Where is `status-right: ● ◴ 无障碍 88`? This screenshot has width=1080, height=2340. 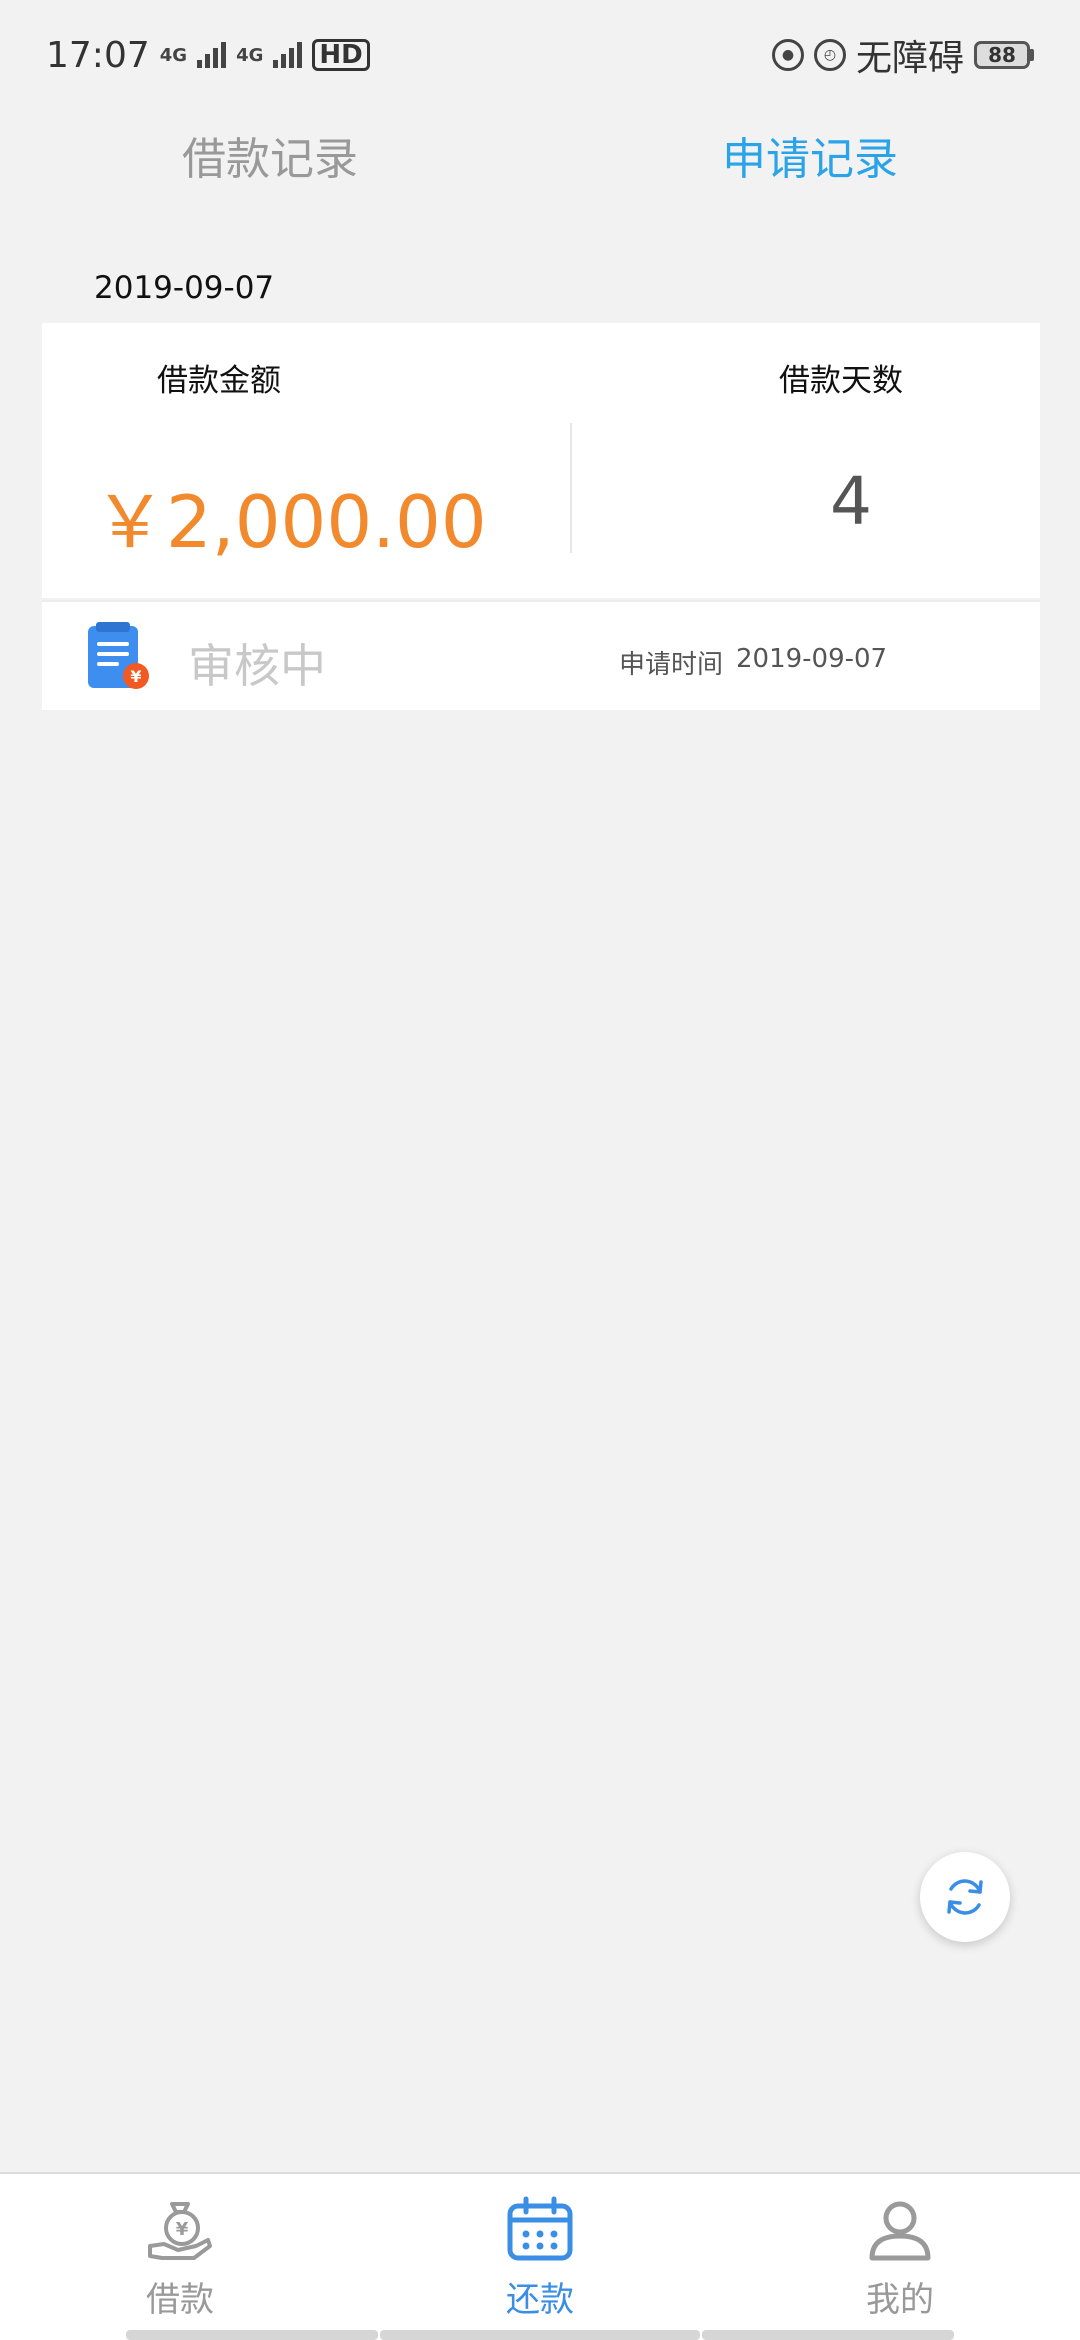
status-right: ● ◴ 无障碍 88 is located at coordinates (902, 55).